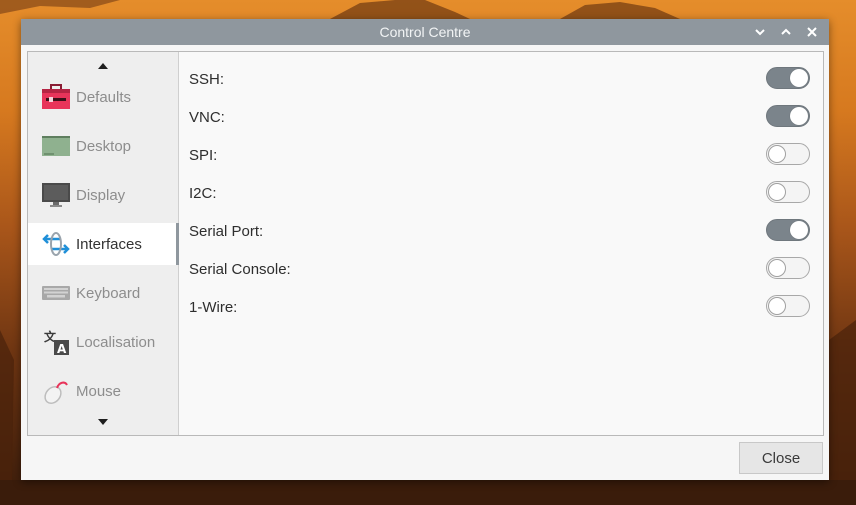  I want to click on sidebar-item-localisation: 文A Localisation, so click(103, 342).